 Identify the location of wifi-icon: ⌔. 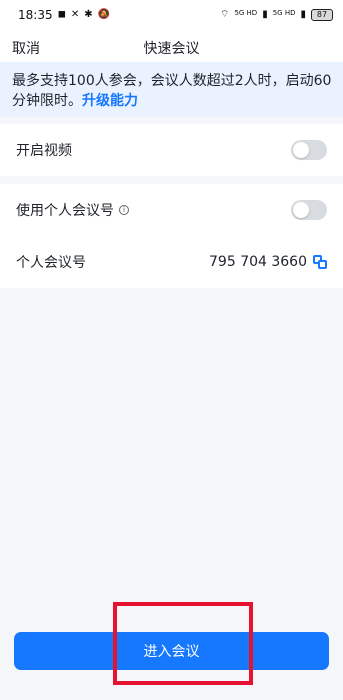
(225, 14).